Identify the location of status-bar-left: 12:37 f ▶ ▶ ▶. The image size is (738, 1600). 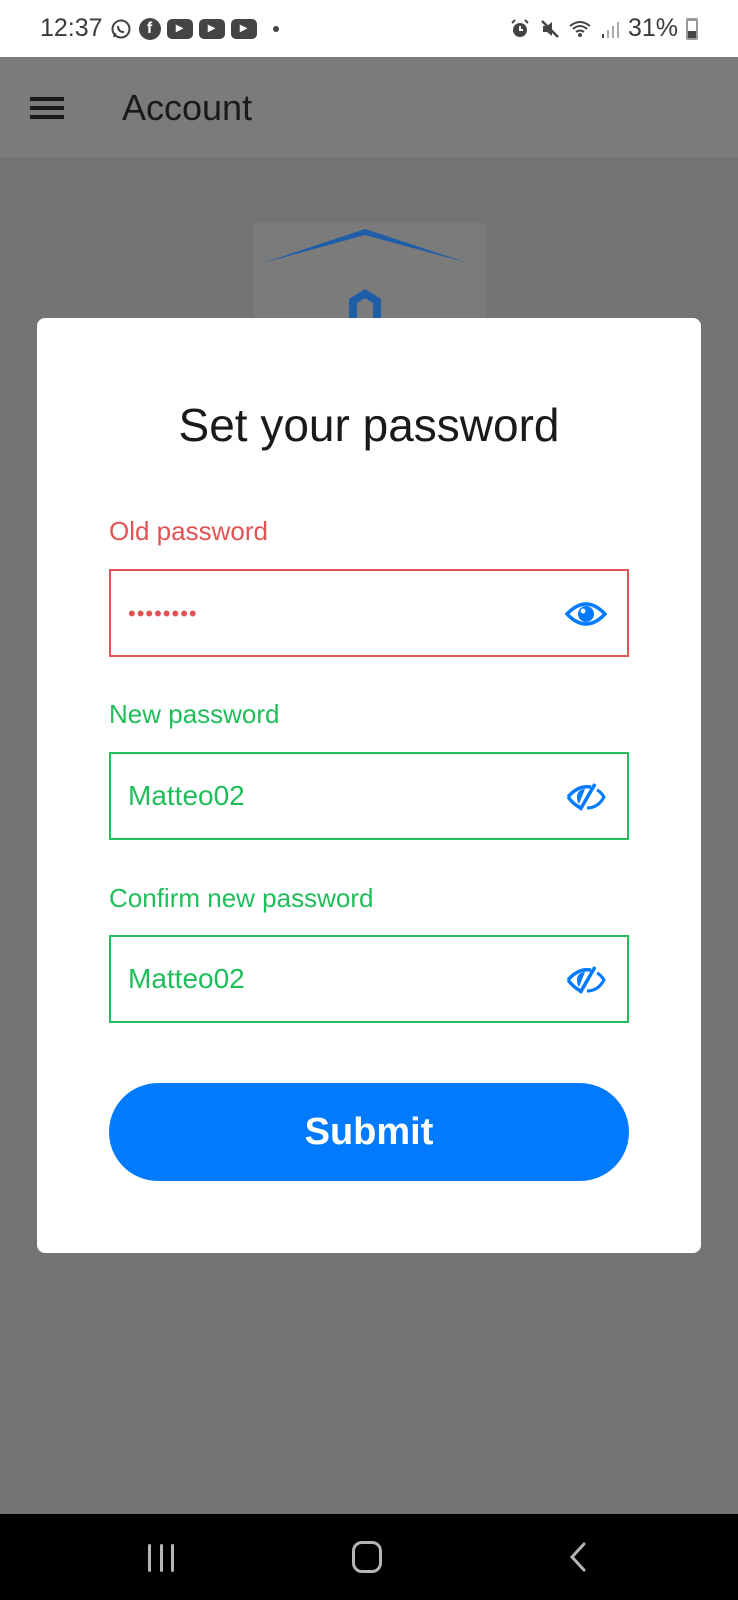
(159, 28).